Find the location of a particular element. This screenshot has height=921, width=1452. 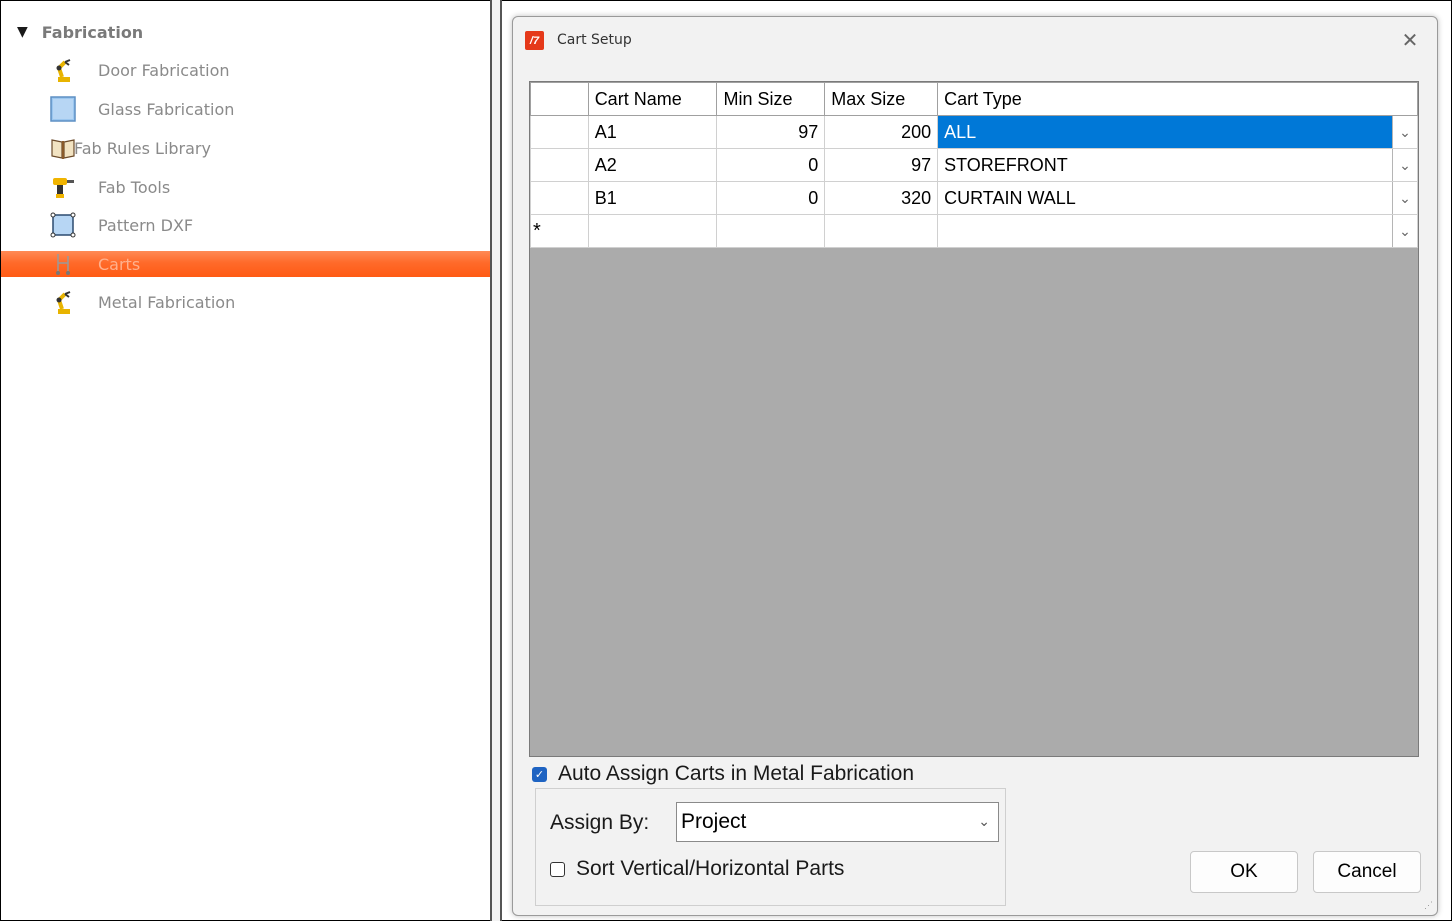

assign-by-label: Assign By: is located at coordinates (600, 822).